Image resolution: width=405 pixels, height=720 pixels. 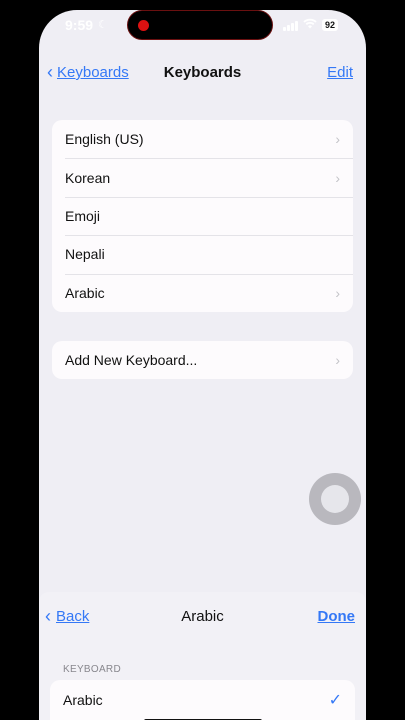 What do you see at coordinates (83, 215) in the screenshot?
I see `keyboard-row-label: Emoji` at bounding box center [83, 215].